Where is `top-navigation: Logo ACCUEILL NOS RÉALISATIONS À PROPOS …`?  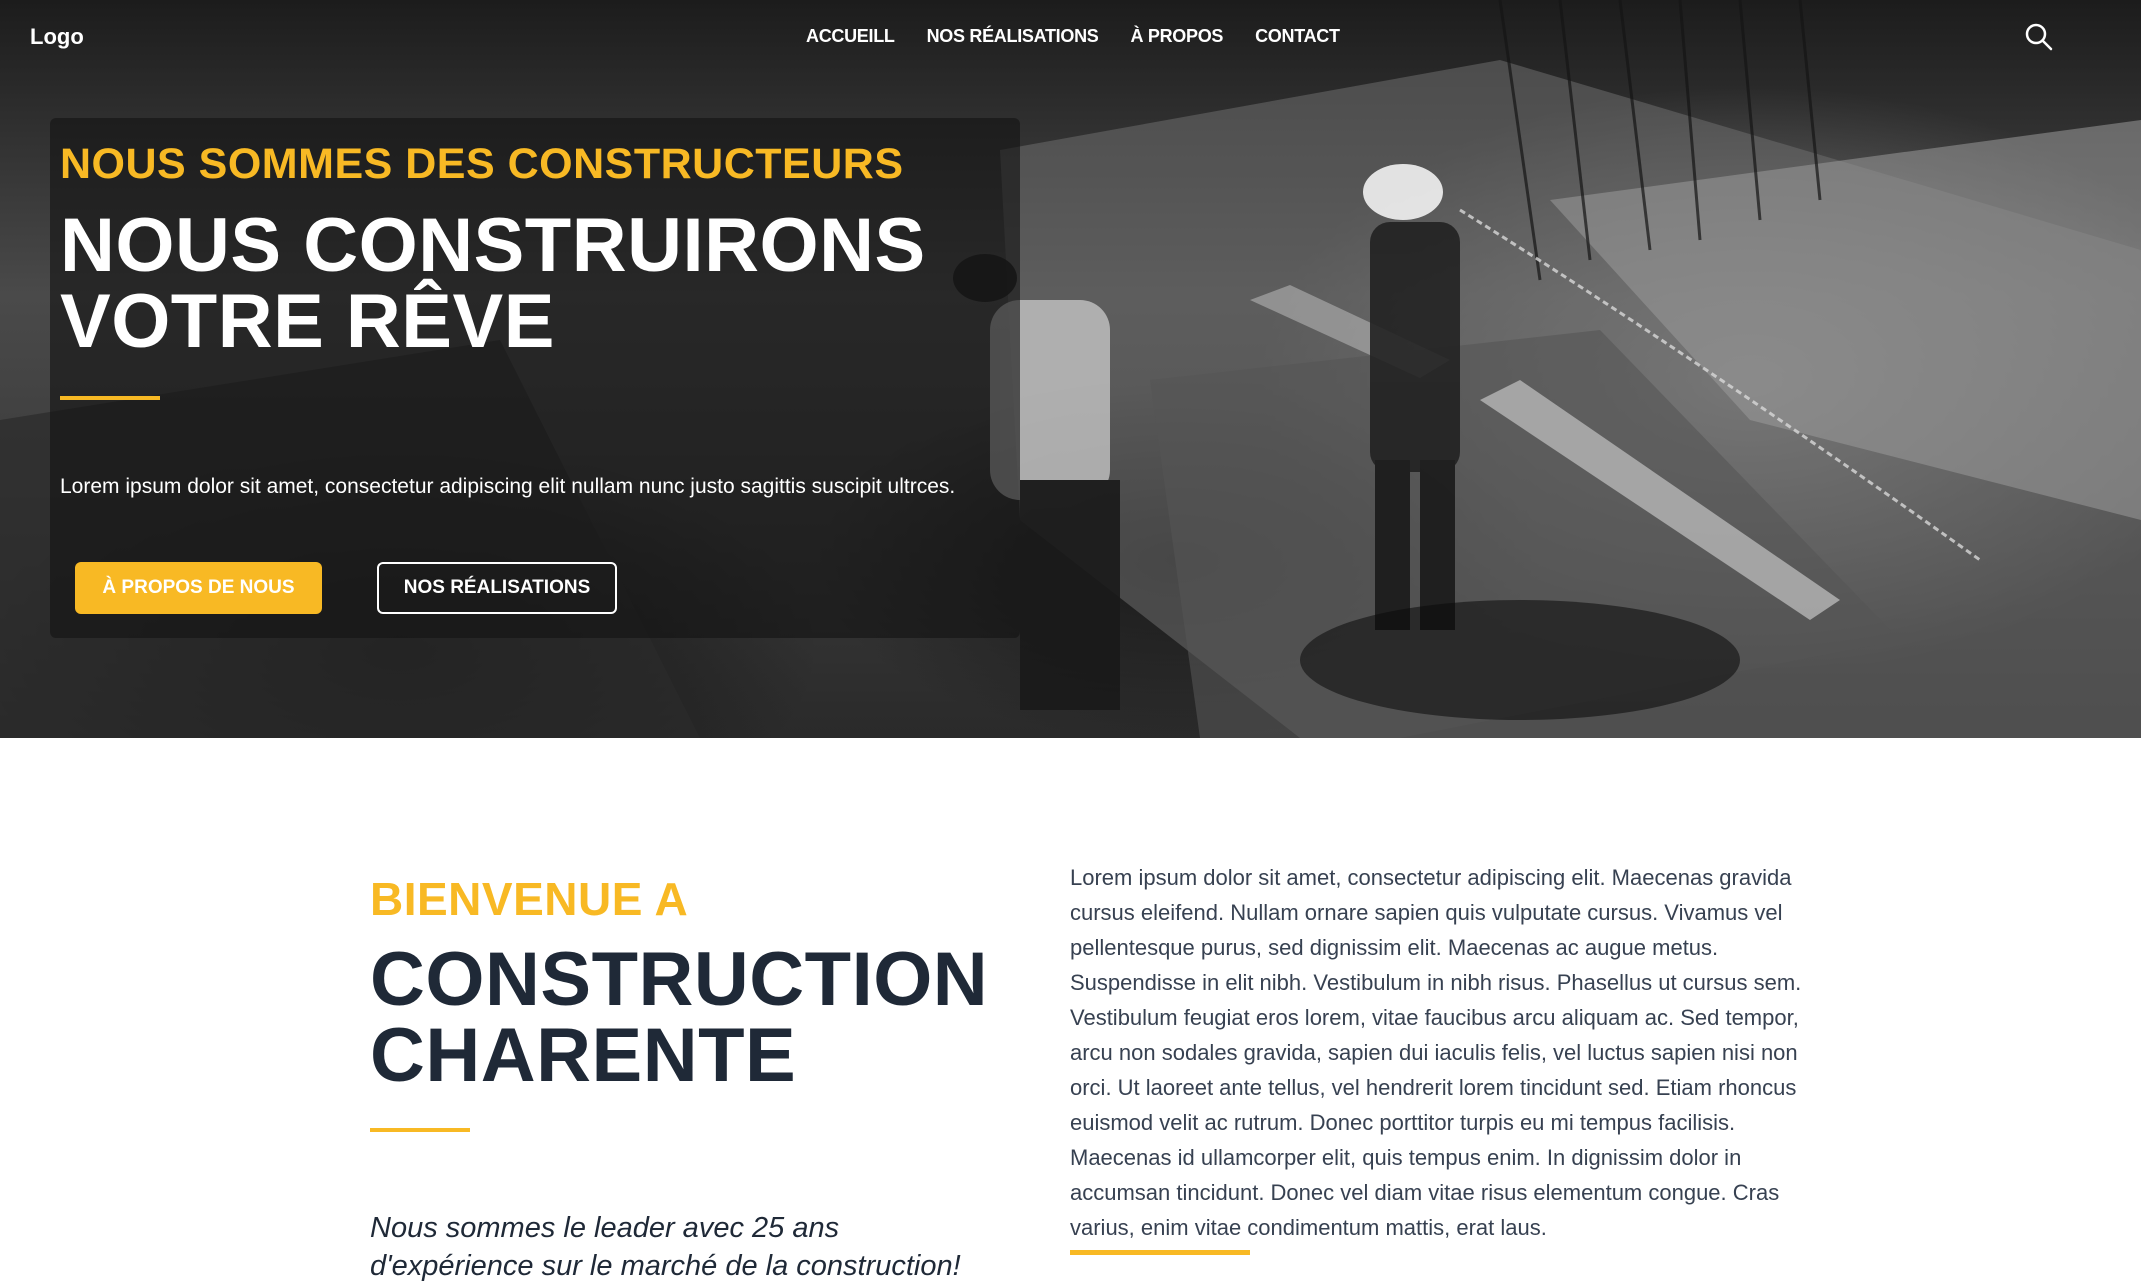
top-navigation: Logo ACCUEILL NOS RÉALISATIONS À PROPOS … is located at coordinates (1070, 39).